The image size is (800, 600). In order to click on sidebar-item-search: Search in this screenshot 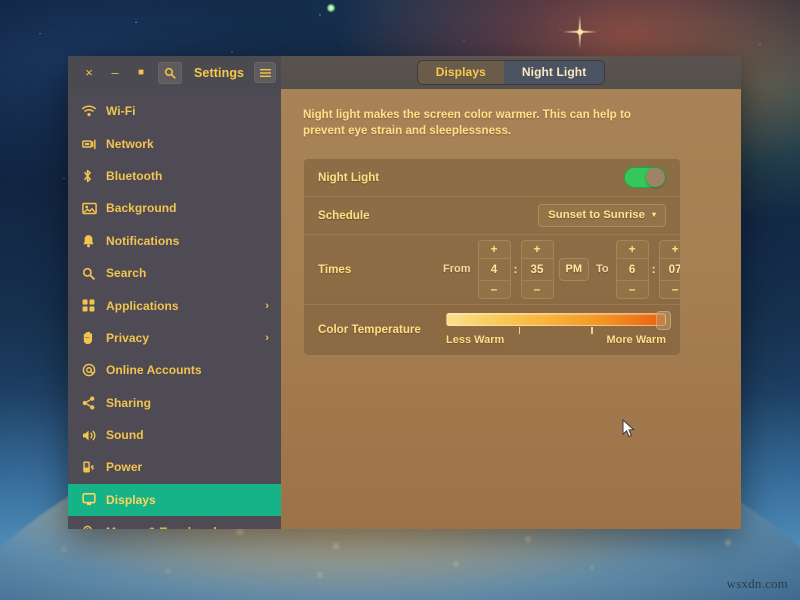, I will do `click(174, 273)`.